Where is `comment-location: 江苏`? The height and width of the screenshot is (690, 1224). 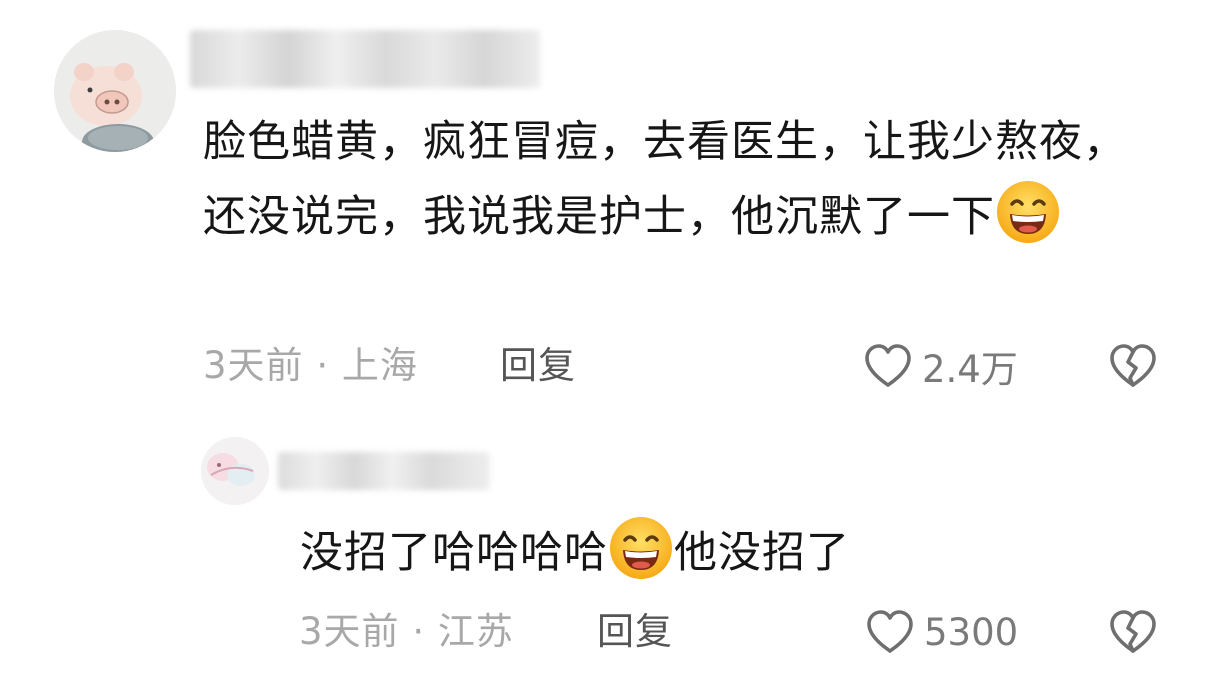 comment-location: 江苏 is located at coordinates (475, 631).